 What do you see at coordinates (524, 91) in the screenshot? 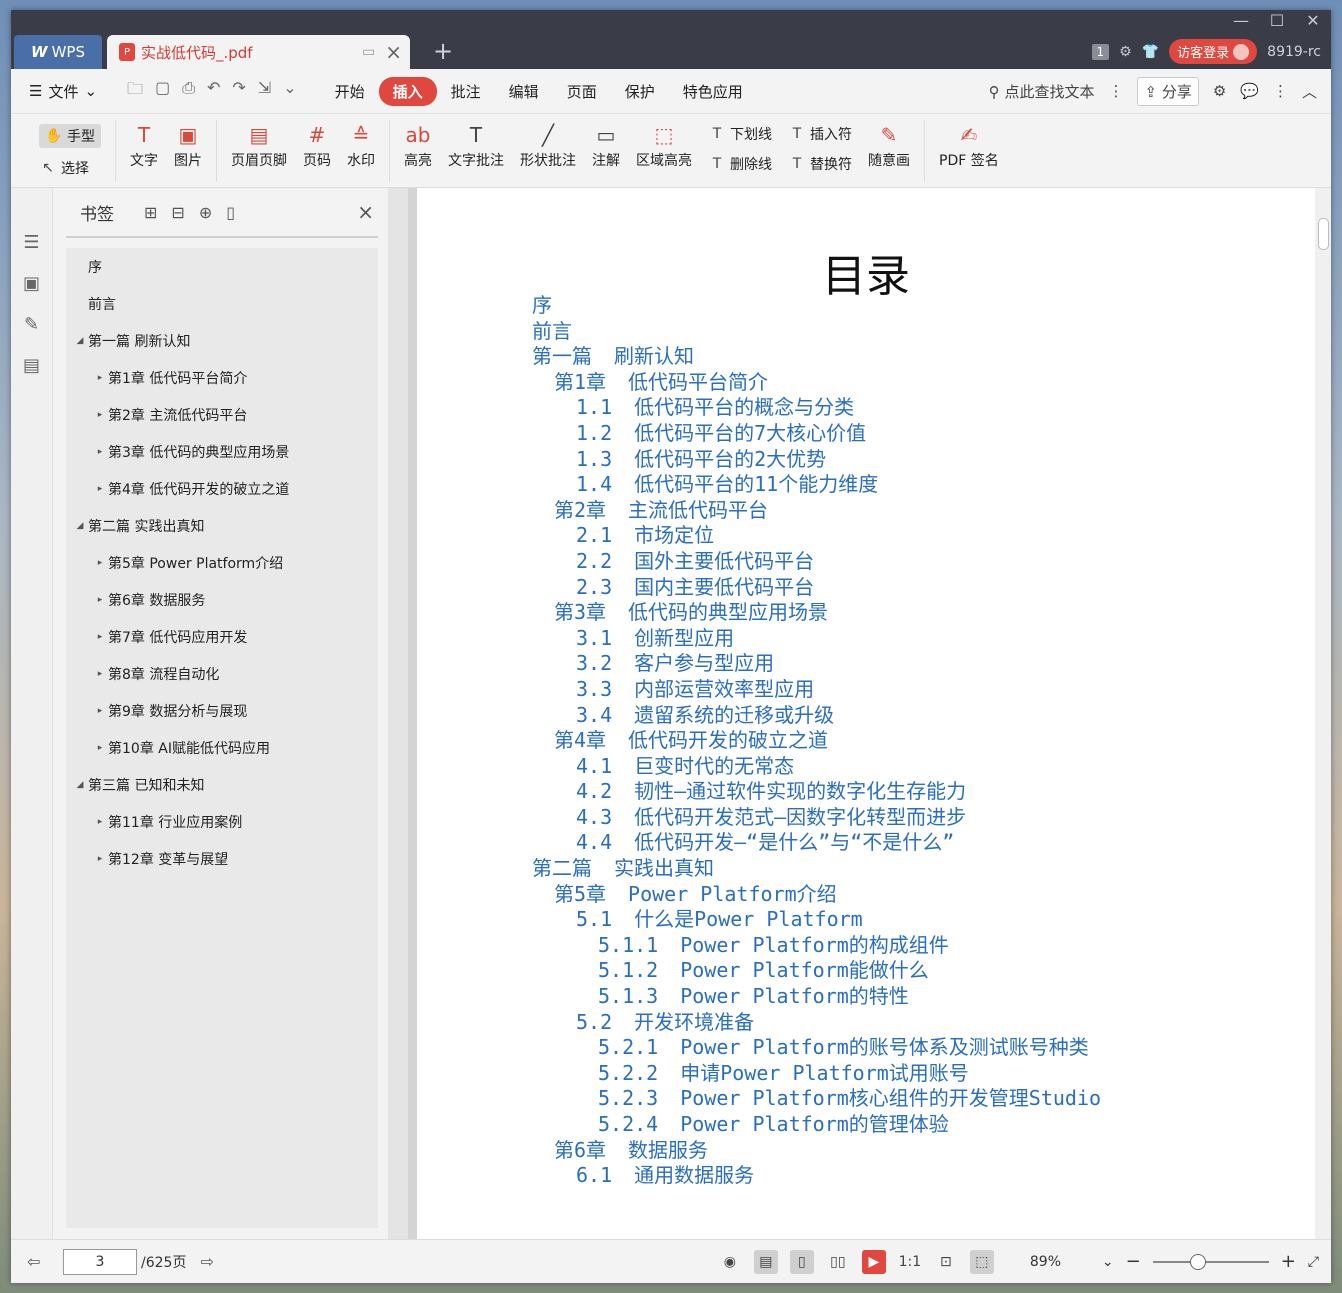
I see `tab-edit: 编辑` at bounding box center [524, 91].